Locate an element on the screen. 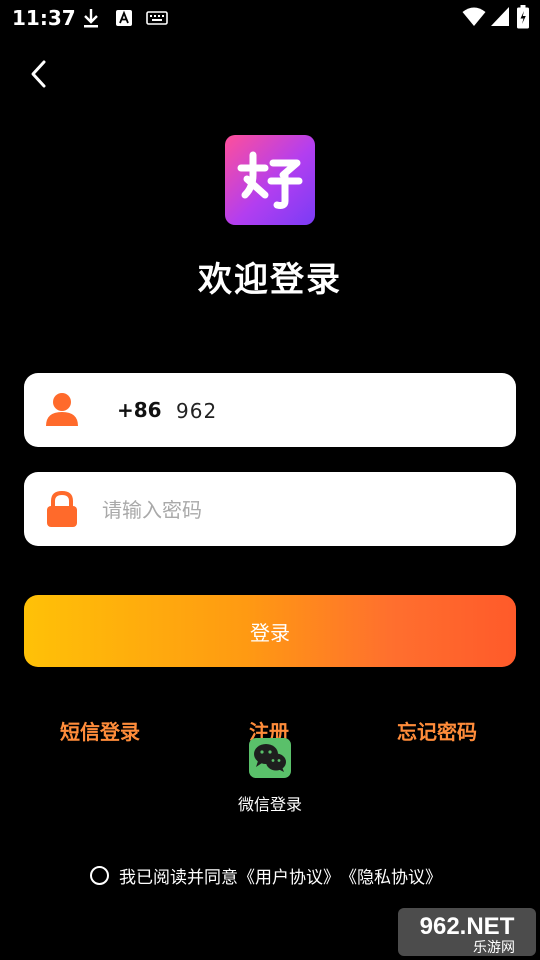 Image resolution: width=540 pixels, height=960 pixels. phone-field: +86 is located at coordinates (270, 410).